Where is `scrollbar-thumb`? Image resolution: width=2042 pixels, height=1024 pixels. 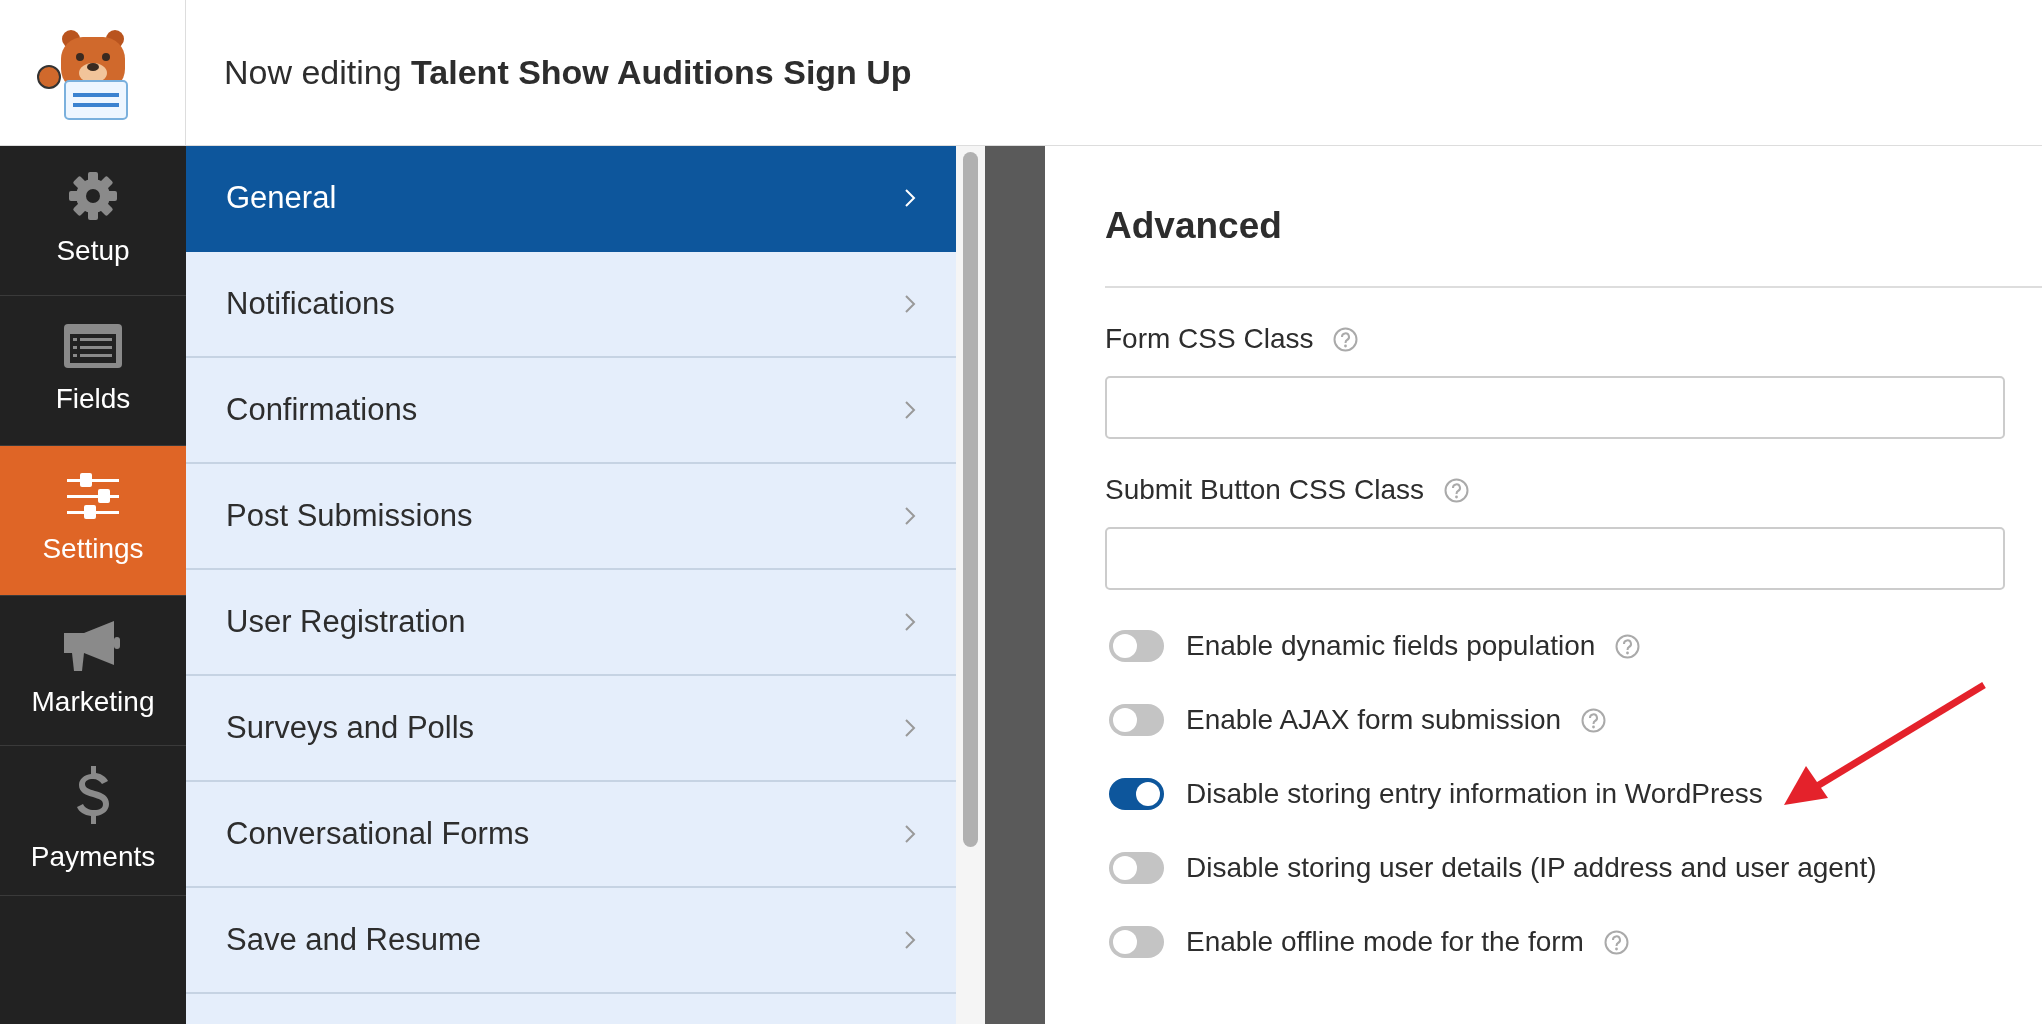 scrollbar-thumb is located at coordinates (970, 499).